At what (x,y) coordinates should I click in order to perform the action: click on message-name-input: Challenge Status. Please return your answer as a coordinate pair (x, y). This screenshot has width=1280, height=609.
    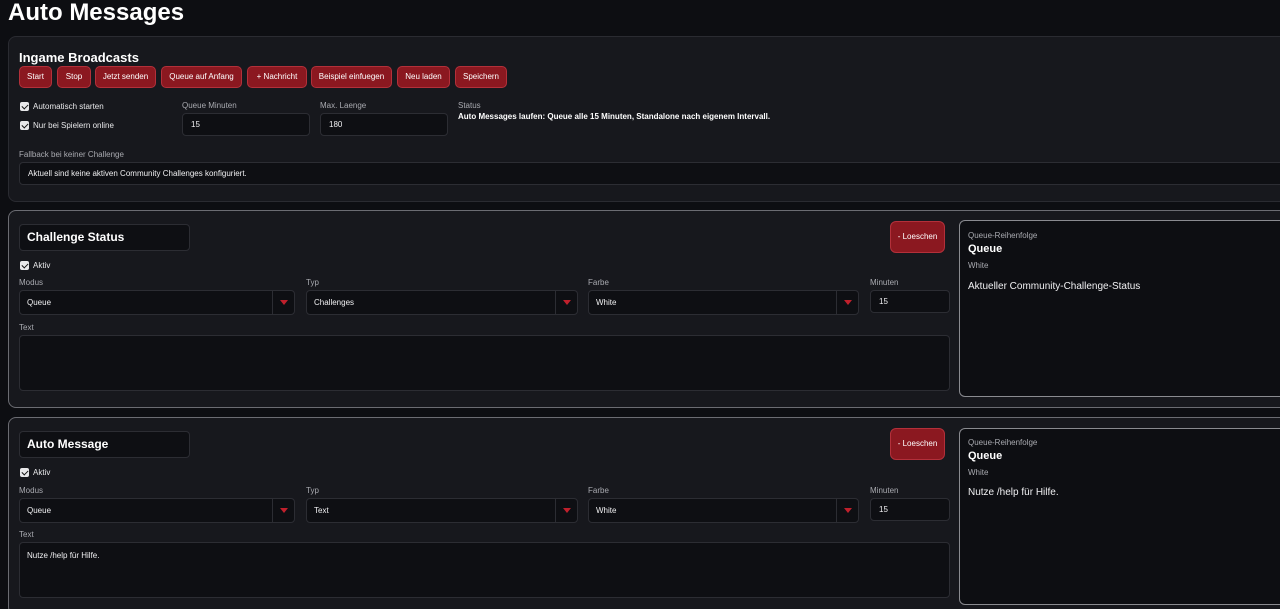
    Looking at the image, I should click on (104, 237).